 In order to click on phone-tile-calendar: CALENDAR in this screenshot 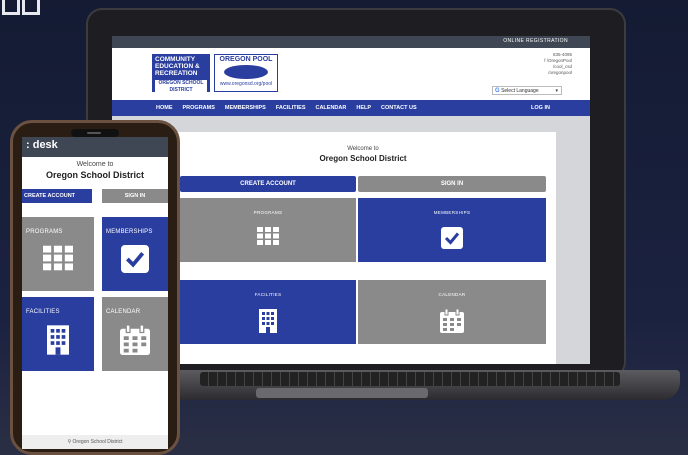, I will do `click(135, 334)`.